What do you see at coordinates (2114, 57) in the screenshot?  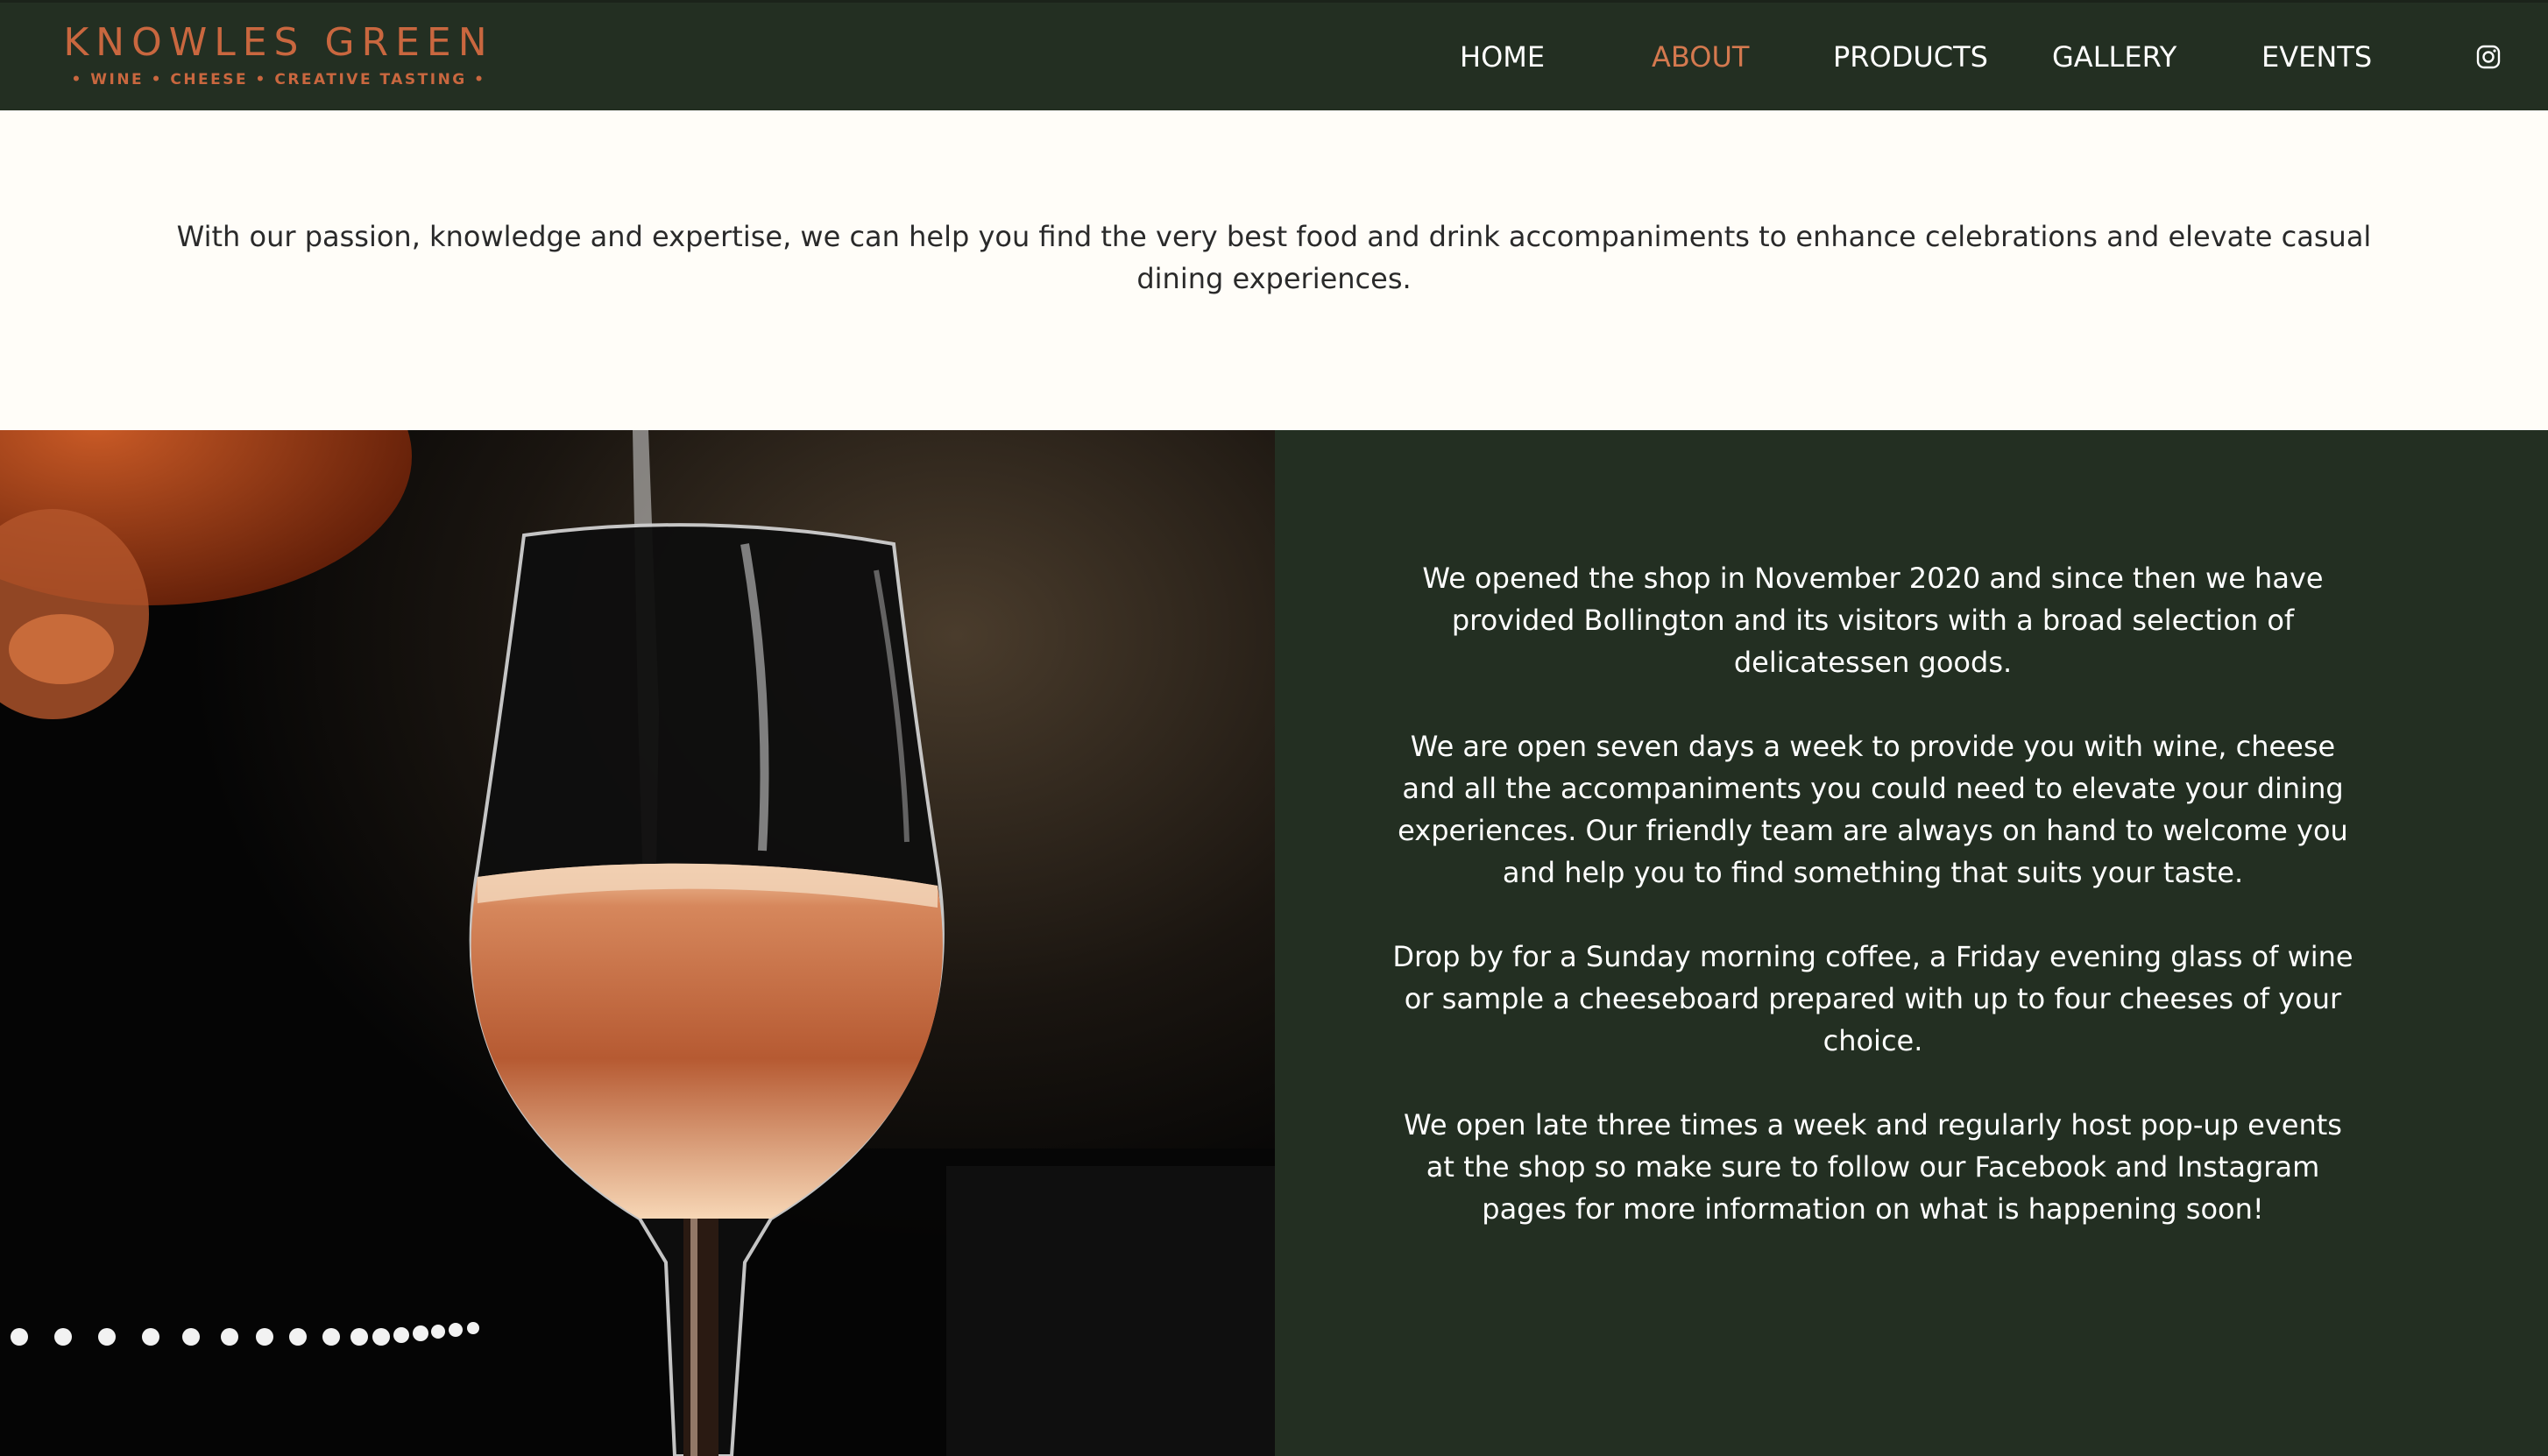 I see `nav-gallery: GALLERY` at bounding box center [2114, 57].